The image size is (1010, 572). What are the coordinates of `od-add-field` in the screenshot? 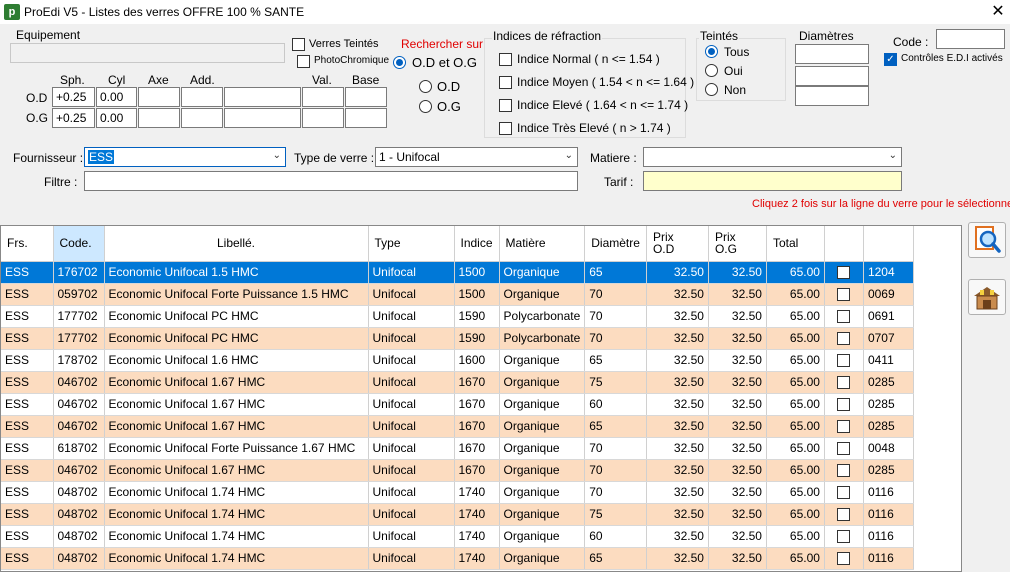 It's located at (202, 97).